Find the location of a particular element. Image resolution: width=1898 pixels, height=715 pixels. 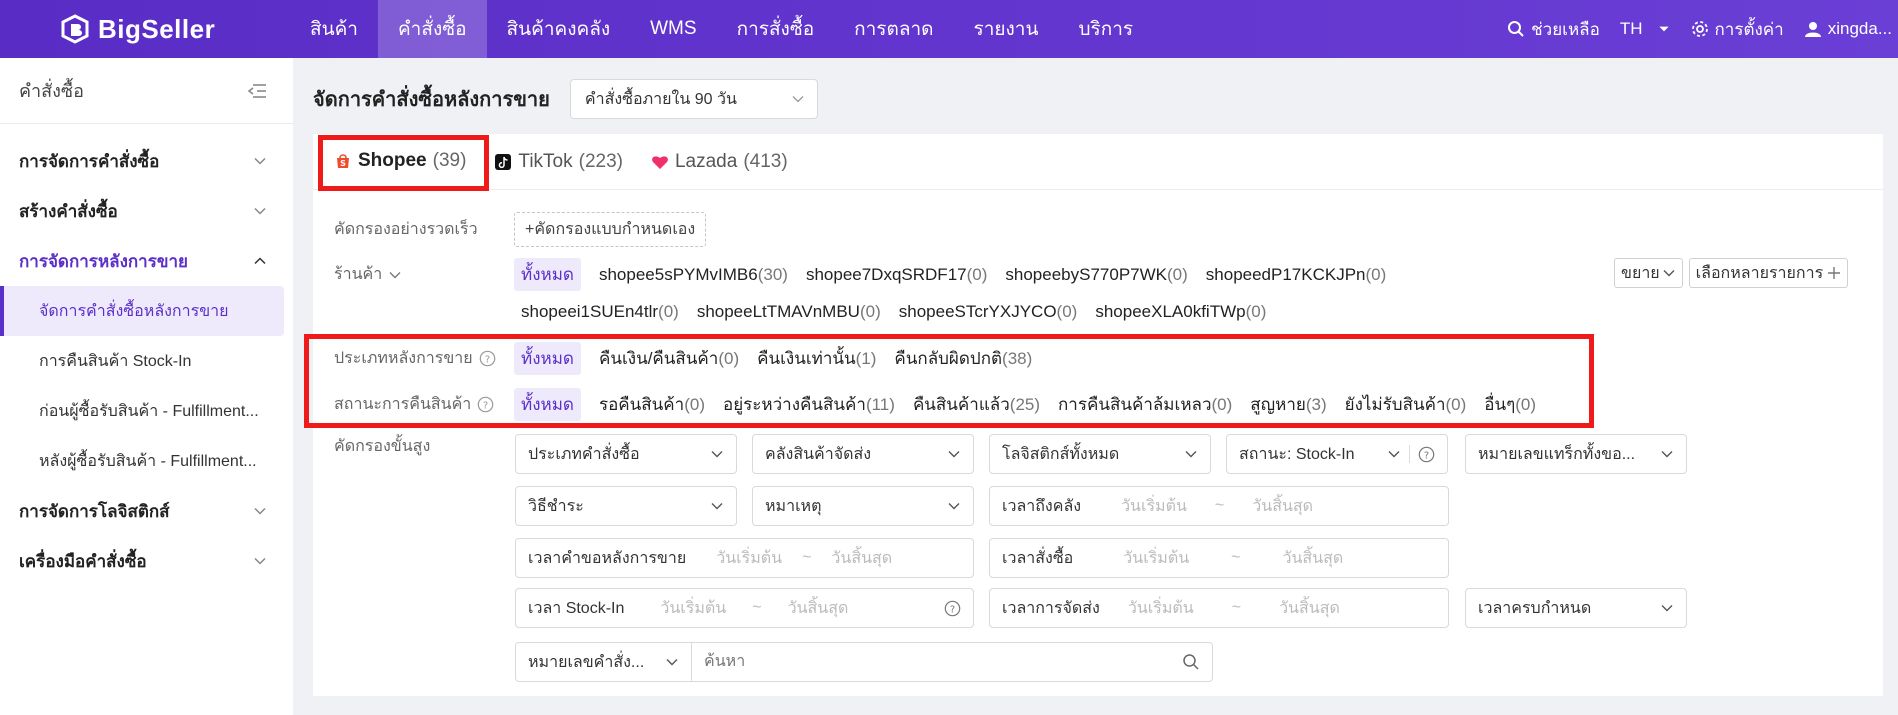

multi-select-button: เลือกหลายรายการ is located at coordinates (1768, 273).